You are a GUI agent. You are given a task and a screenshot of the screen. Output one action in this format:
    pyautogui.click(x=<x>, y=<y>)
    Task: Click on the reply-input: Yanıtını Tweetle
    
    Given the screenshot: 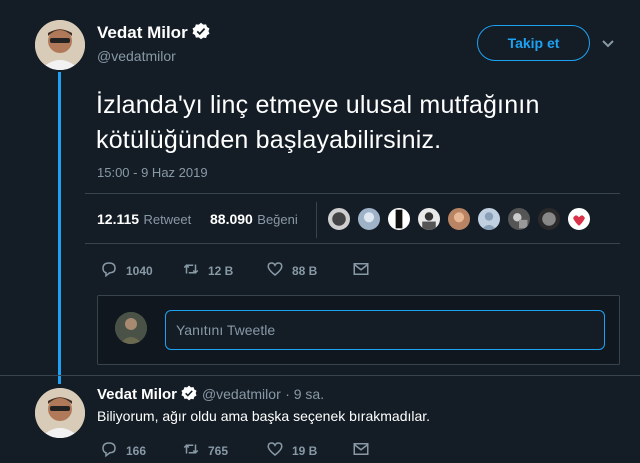 What is the action you would take?
    pyautogui.click(x=385, y=330)
    